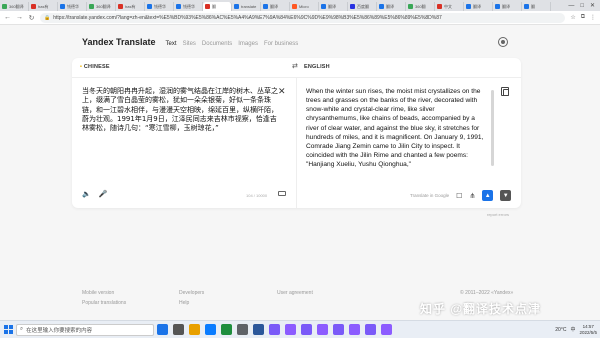  What do you see at coordinates (449, 6) in the screenshot?
I see `browser-tab: 中文` at bounding box center [449, 6].